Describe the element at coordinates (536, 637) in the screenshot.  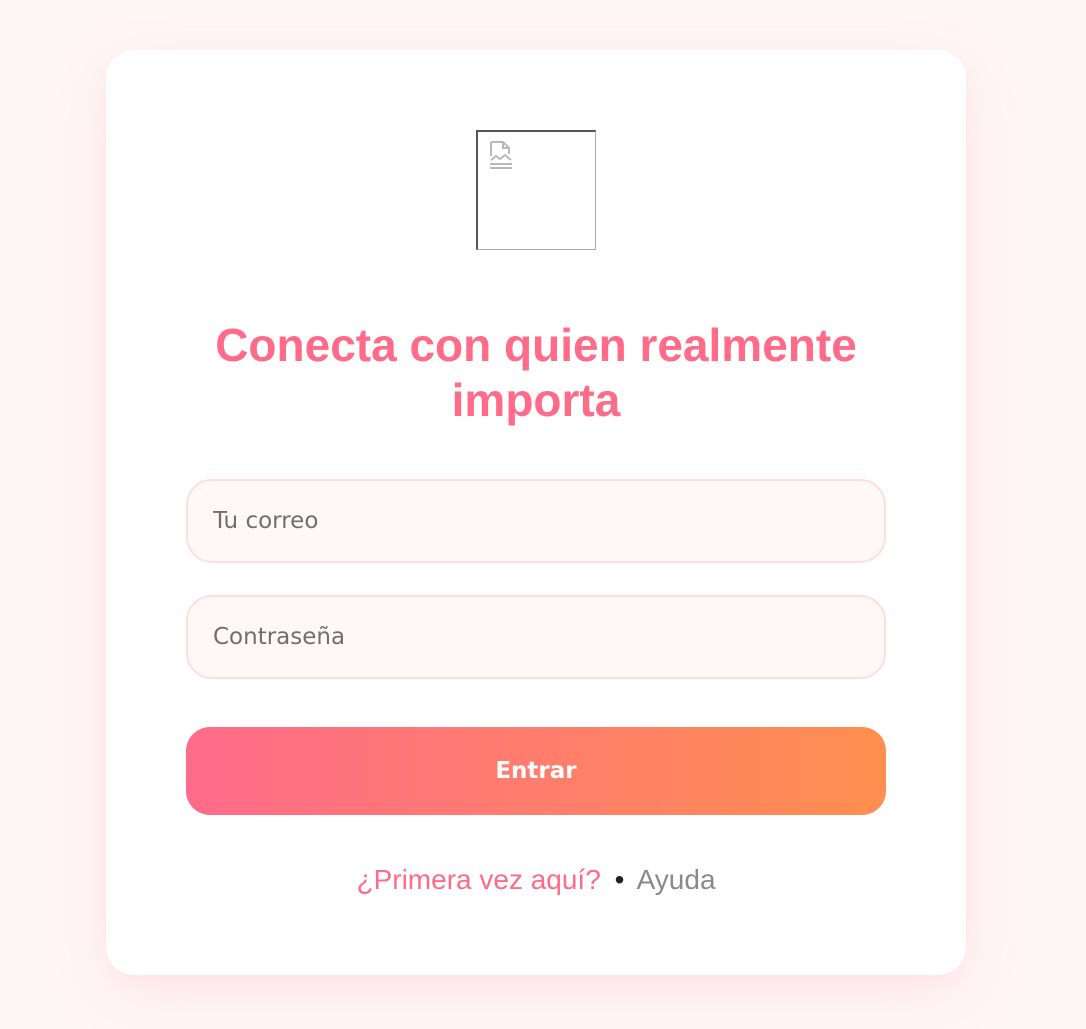
I see `password-field` at that location.